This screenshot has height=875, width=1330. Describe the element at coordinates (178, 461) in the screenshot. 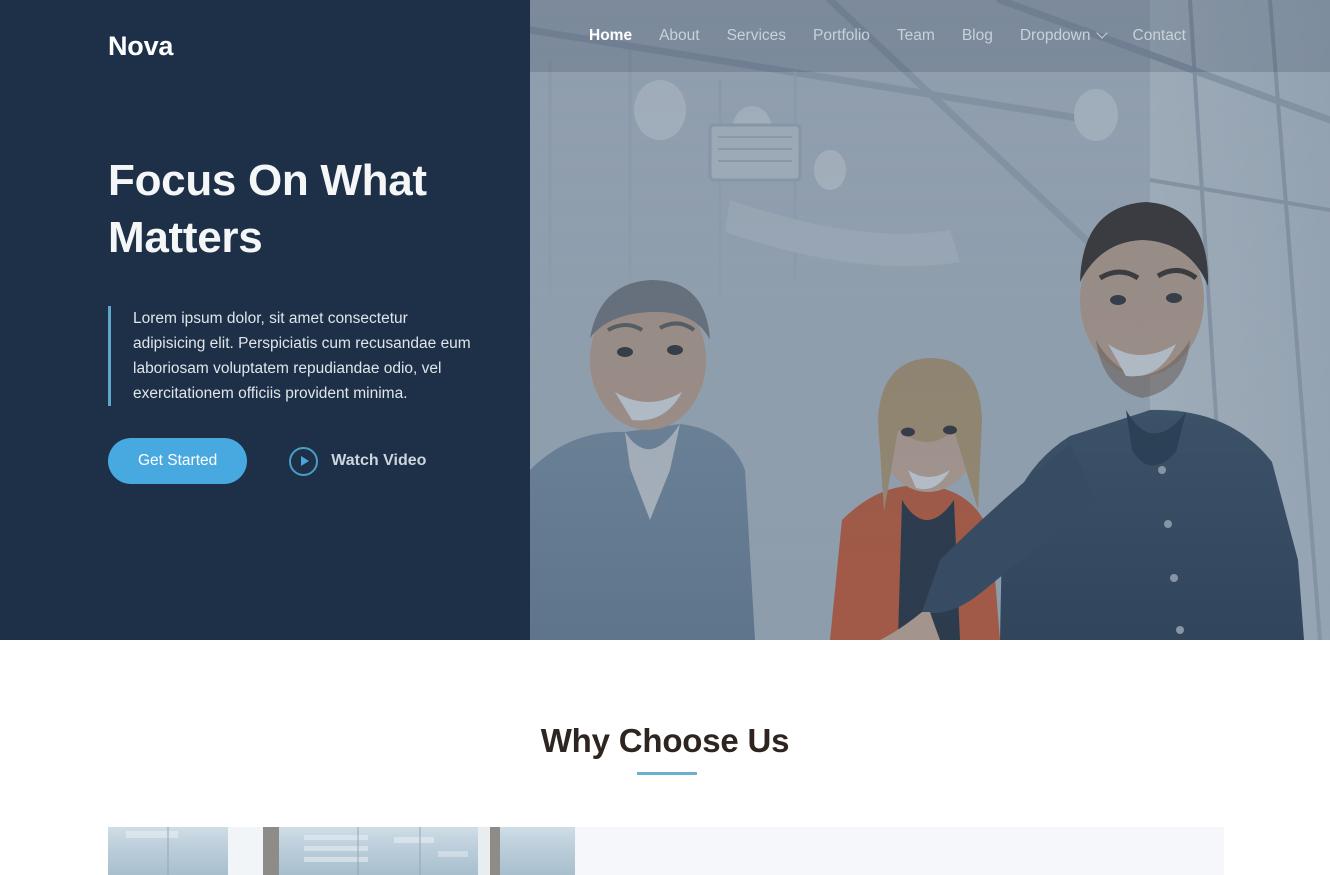

I see `get-started-button: Get Started` at that location.